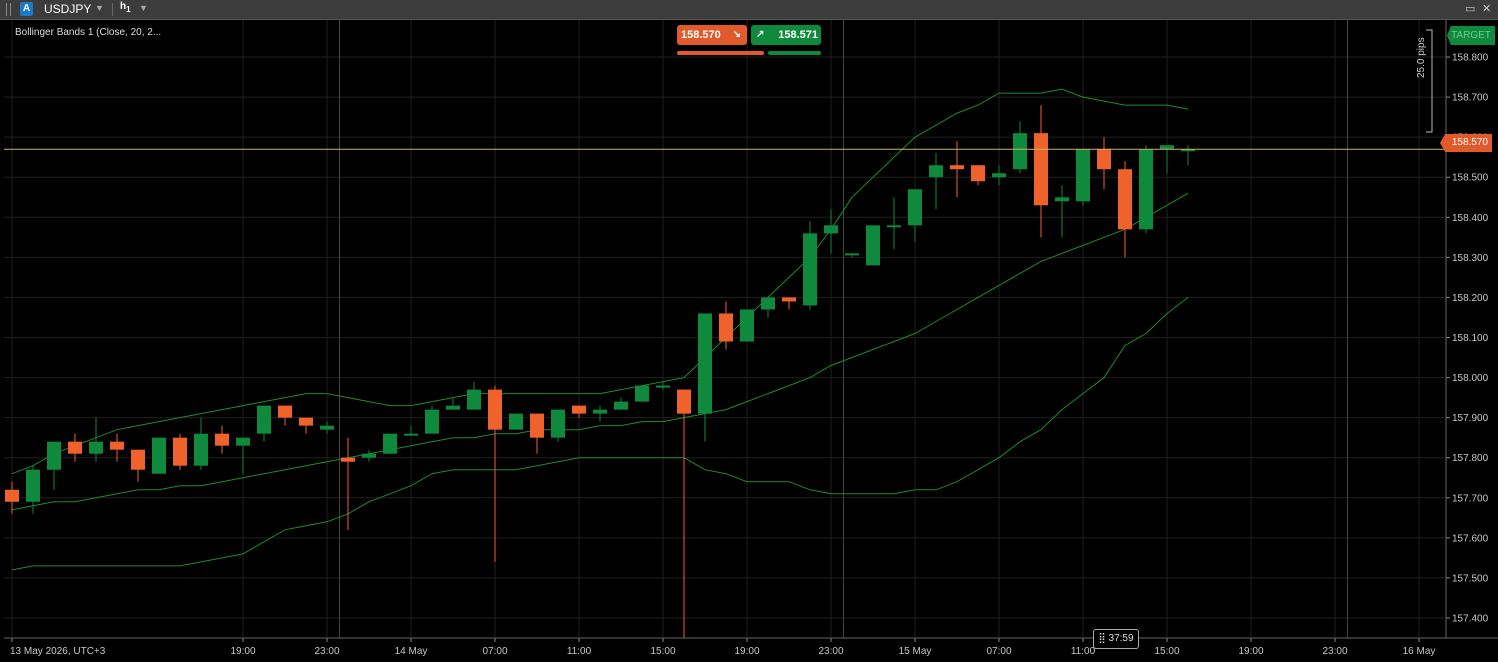 The height and width of the screenshot is (662, 1498). Describe the element at coordinates (1470, 538) in the screenshot. I see `y-tick-label: 157.600` at that location.